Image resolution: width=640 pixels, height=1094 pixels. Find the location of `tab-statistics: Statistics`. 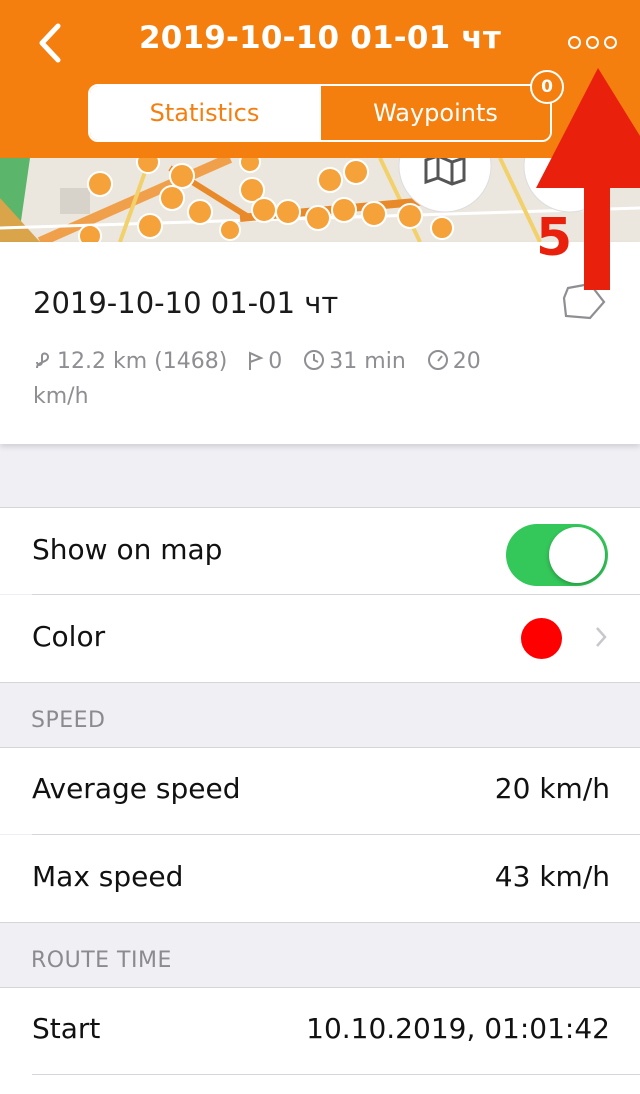

tab-statistics: Statistics is located at coordinates (204, 113).